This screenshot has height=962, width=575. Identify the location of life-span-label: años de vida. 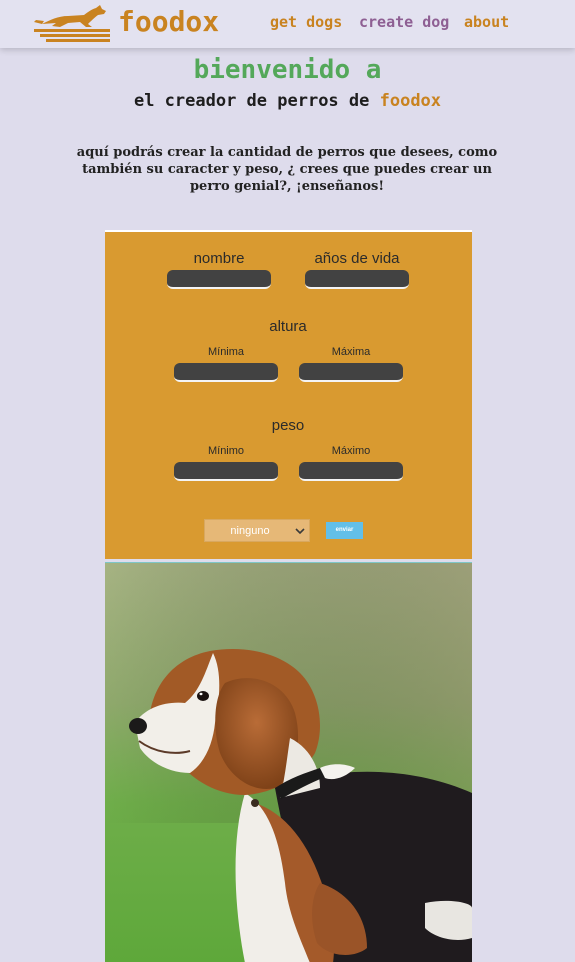
(357, 258).